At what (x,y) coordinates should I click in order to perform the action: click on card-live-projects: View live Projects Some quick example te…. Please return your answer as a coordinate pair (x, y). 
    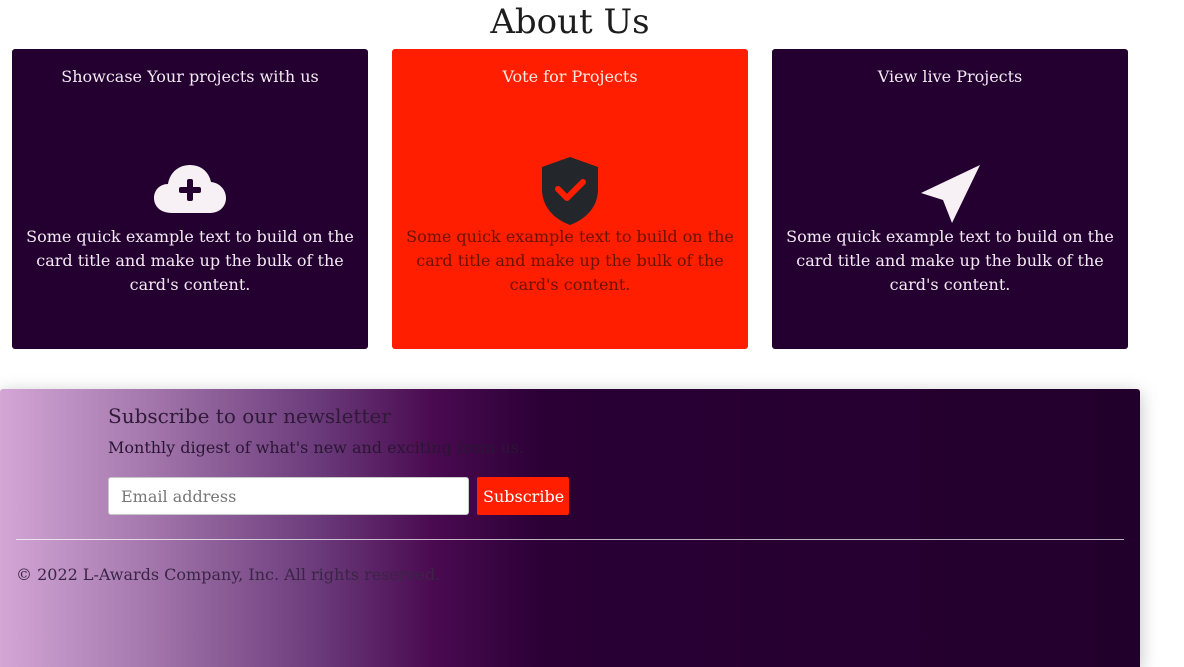
    Looking at the image, I should click on (950, 199).